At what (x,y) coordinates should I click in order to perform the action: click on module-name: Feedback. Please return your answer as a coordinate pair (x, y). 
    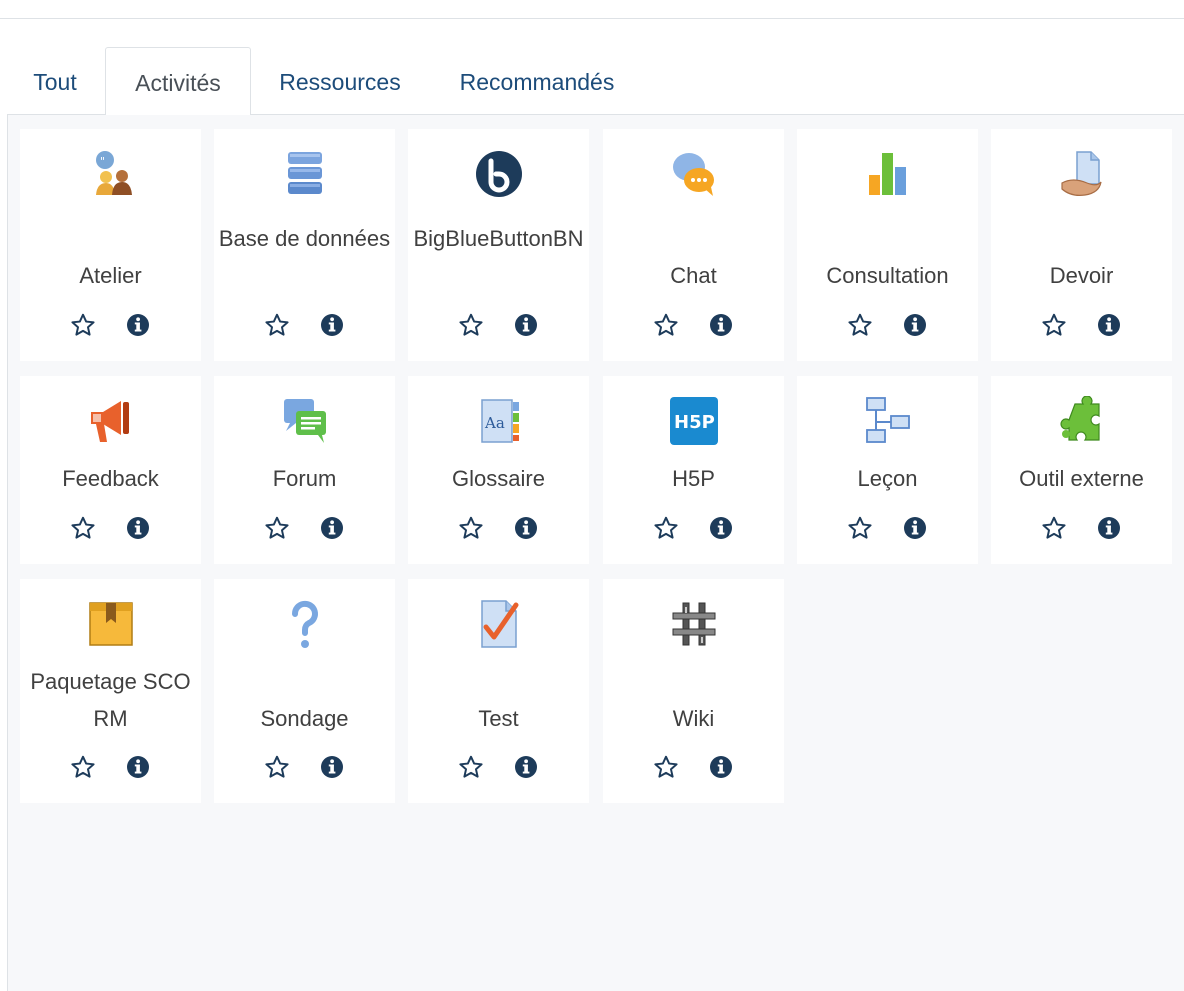
    Looking at the image, I should click on (110, 478).